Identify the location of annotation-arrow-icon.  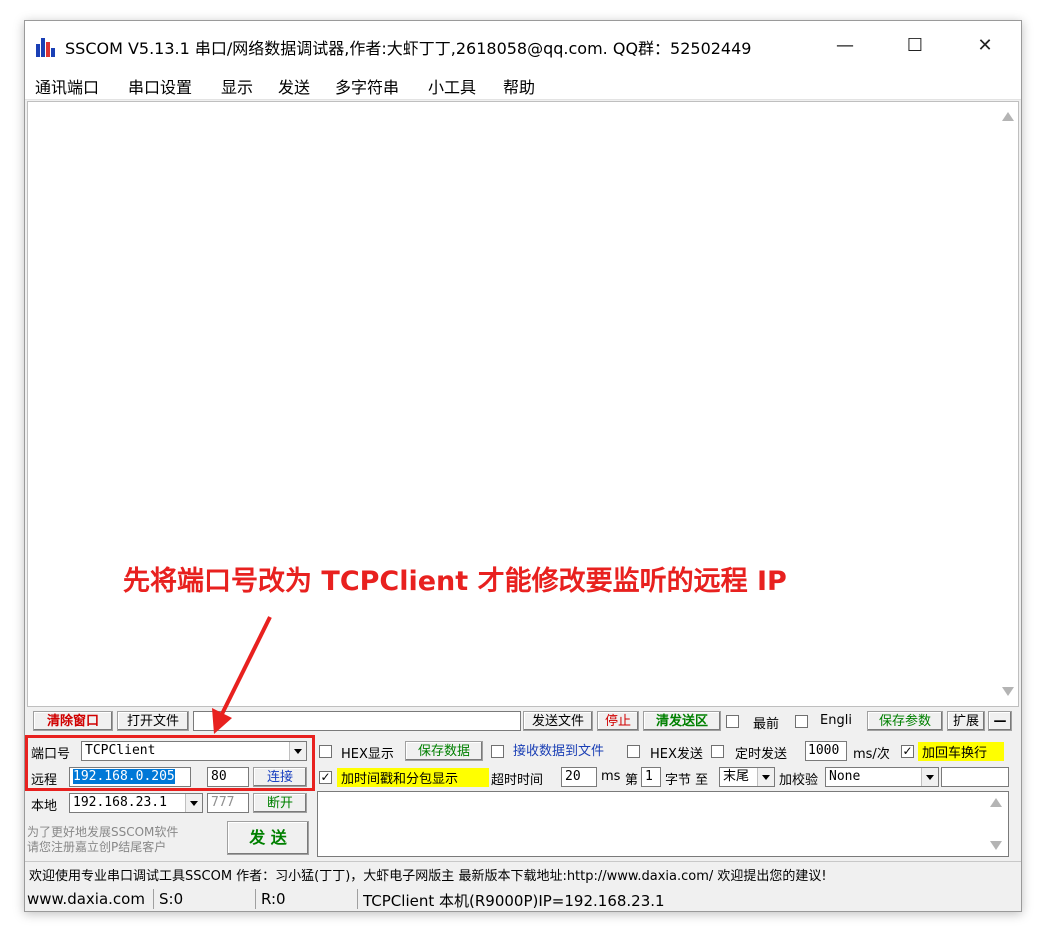
(242, 675).